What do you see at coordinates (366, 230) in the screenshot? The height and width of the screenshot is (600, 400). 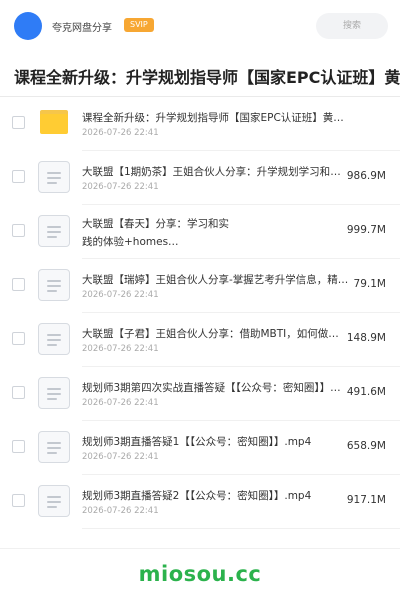 I see `file-size: 999.7M` at bounding box center [366, 230].